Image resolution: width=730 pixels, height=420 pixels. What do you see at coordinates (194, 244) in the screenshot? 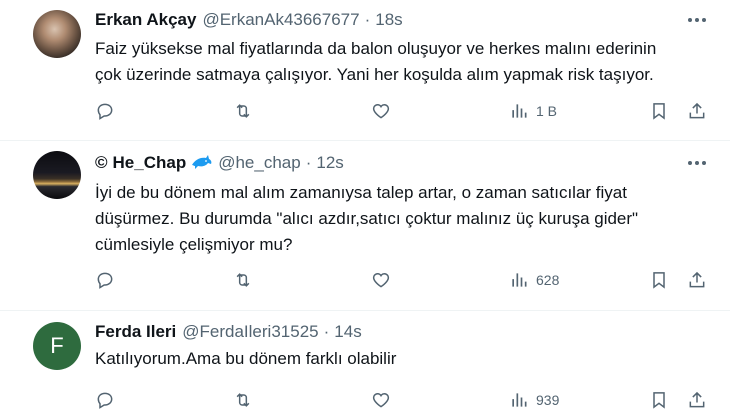
I see `tweet-text-line: cümlesiyle çelişmiyor mu?` at bounding box center [194, 244].